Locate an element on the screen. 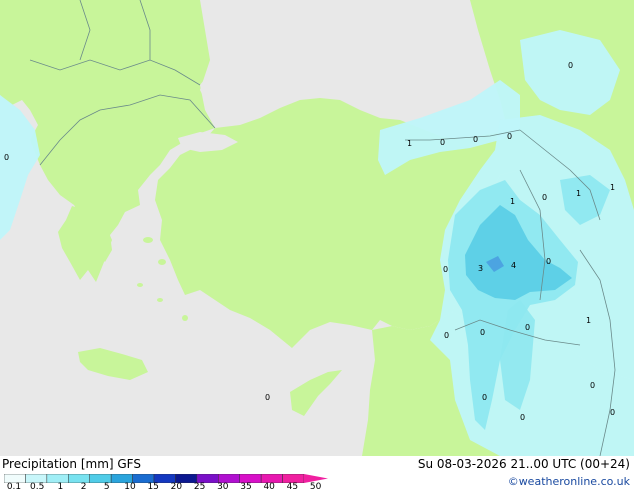 Image resolution: width=634 pixels, height=492 pixels. scale-tick-label: 0.1 is located at coordinates (14, 487).